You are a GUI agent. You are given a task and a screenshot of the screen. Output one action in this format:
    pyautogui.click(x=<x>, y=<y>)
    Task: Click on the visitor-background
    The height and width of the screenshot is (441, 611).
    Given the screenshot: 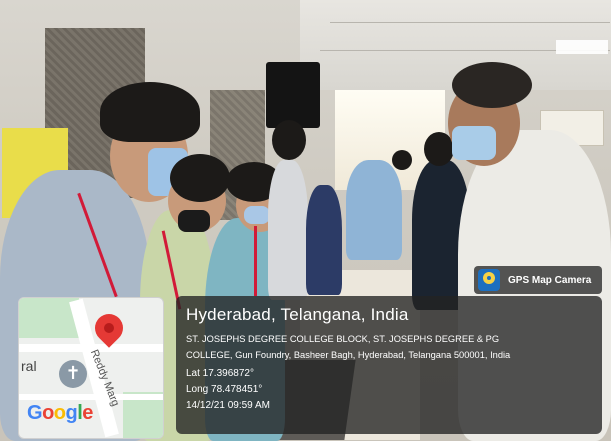 What is the action you would take?
    pyautogui.click(x=374, y=210)
    